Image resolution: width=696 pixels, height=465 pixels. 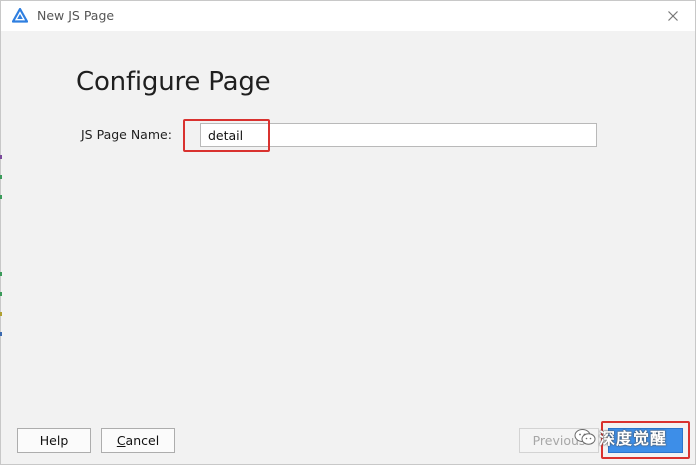 What do you see at coordinates (173, 82) in the screenshot?
I see `page-title: Configure Page` at bounding box center [173, 82].